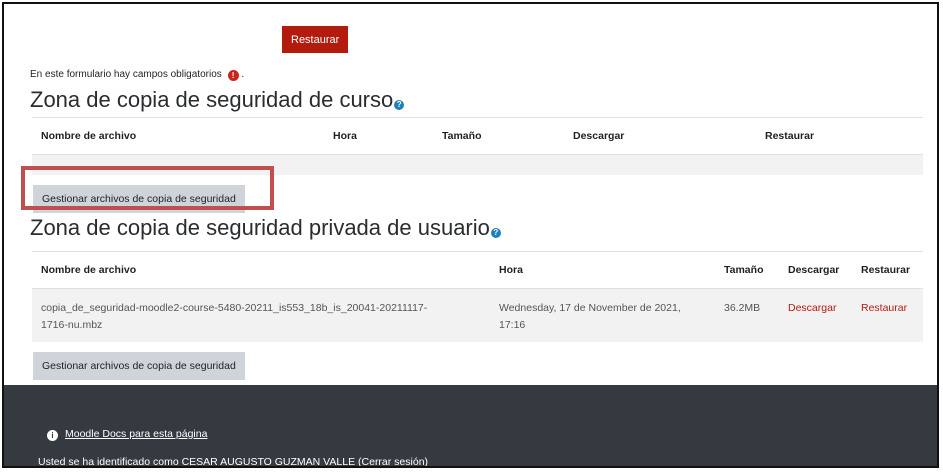 The width and height of the screenshot is (943, 472). Describe the element at coordinates (243, 74) in the screenshot. I see `required-note-suffix: .` at that location.